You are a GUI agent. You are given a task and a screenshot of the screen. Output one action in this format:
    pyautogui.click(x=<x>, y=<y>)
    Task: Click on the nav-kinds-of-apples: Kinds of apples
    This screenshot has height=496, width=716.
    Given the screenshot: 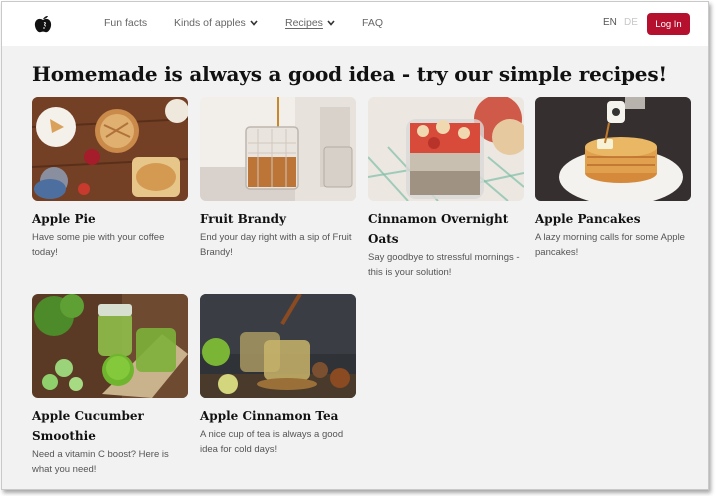 What is the action you would take?
    pyautogui.click(x=216, y=23)
    